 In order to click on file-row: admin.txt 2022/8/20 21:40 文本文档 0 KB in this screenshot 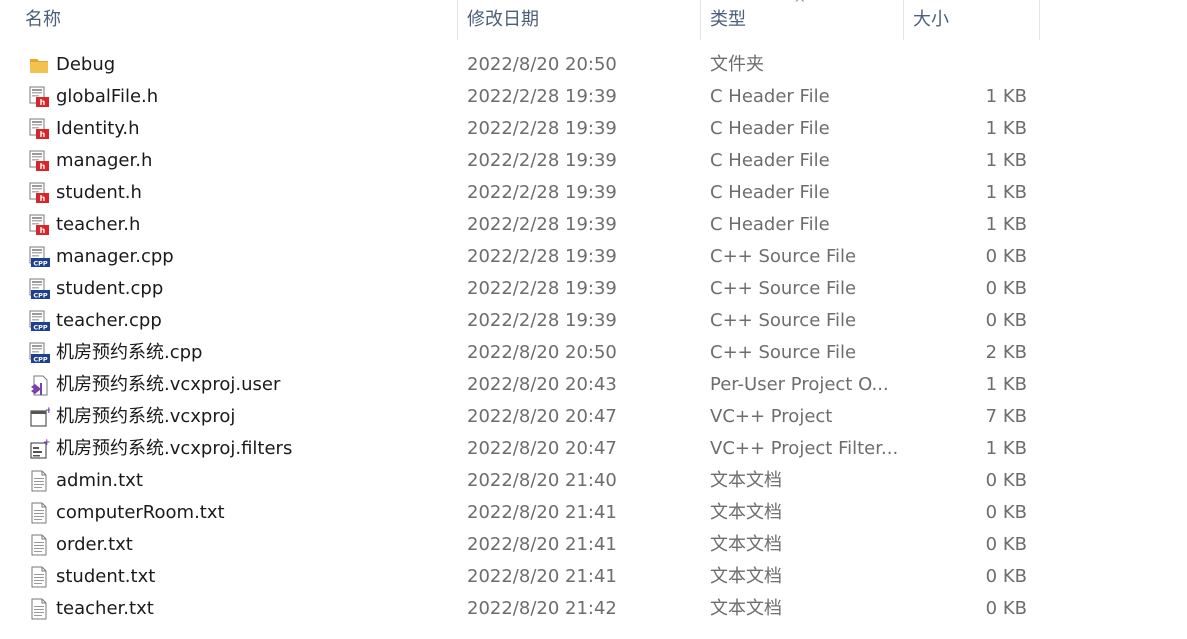, I will do `click(520, 481)`.